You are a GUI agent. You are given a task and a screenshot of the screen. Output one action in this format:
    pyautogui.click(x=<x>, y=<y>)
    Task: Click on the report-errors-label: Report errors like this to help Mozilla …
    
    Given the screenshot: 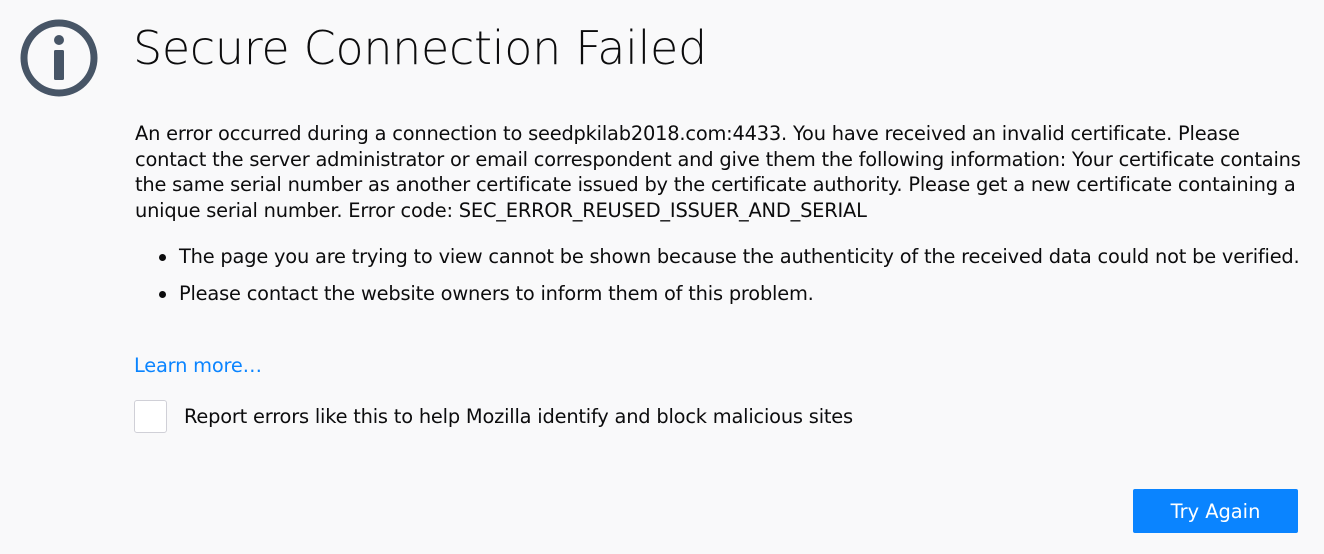 What is the action you would take?
    pyautogui.click(x=518, y=417)
    